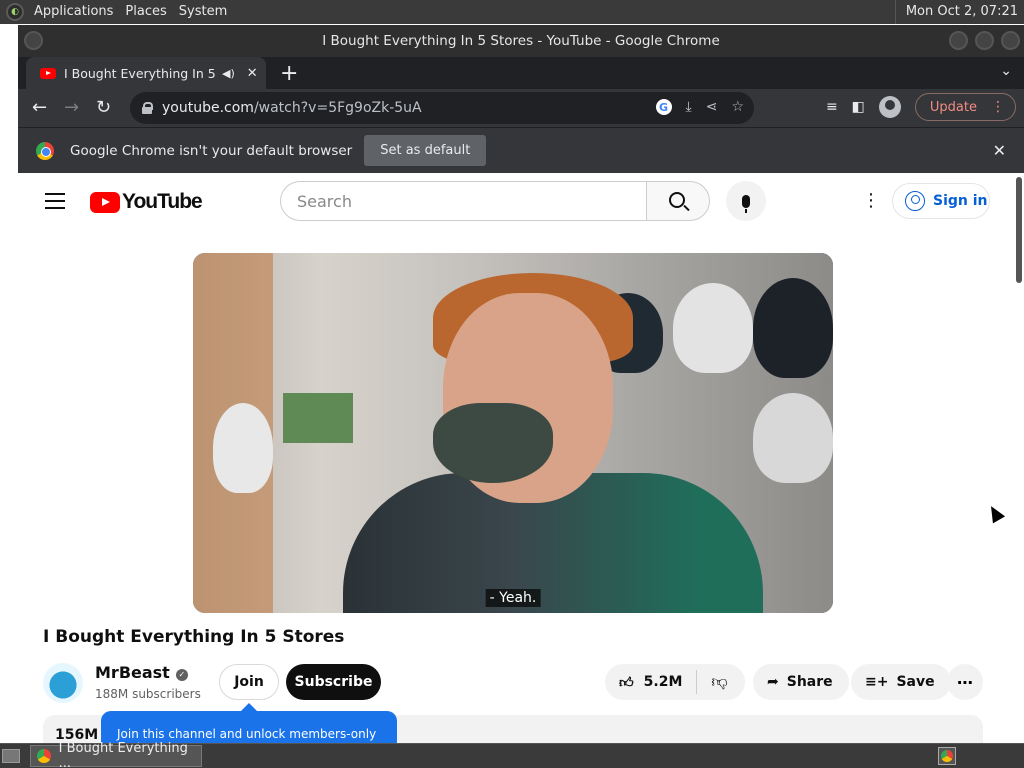 The height and width of the screenshot is (768, 1024). Describe the element at coordinates (746, 203) in the screenshot. I see `microphone-icon` at that location.